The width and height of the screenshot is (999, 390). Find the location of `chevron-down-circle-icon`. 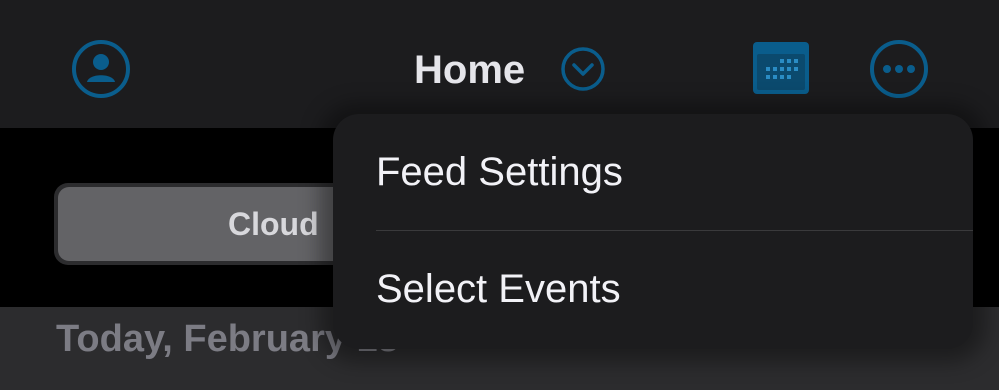

chevron-down-circle-icon is located at coordinates (583, 71).